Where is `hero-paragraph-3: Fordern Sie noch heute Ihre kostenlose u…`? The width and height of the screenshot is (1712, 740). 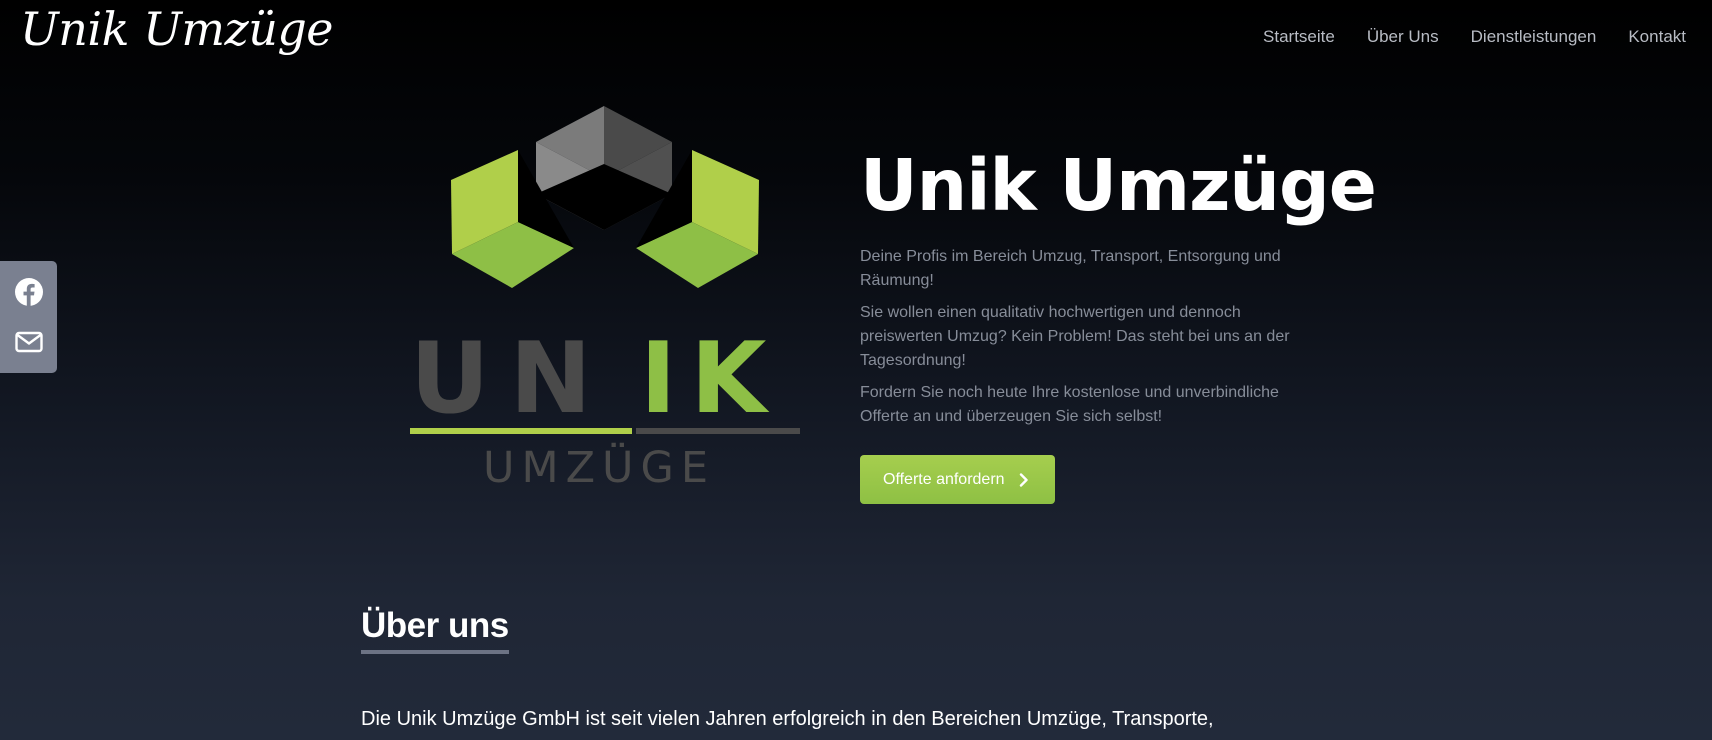 hero-paragraph-3: Fordern Sie noch heute Ihre kostenlose u… is located at coordinates (1069, 404).